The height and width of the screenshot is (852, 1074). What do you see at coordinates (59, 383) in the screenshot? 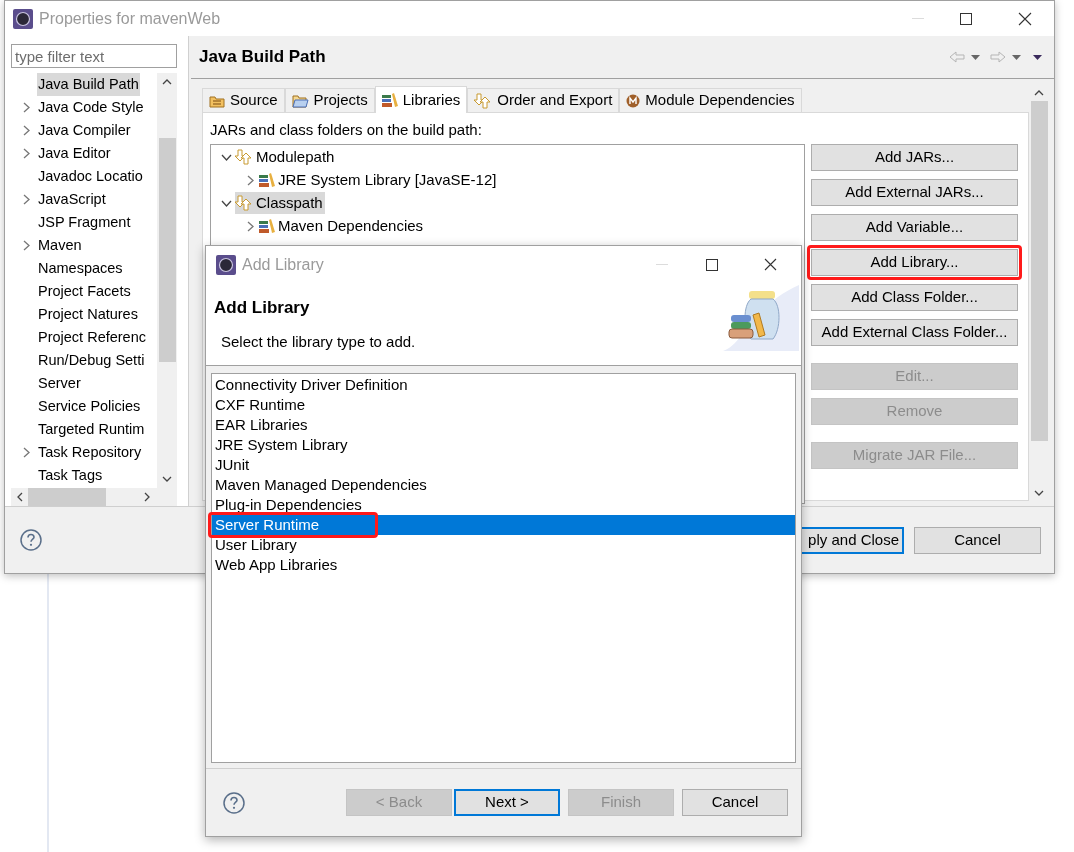
I see `sidebar-item: Server` at bounding box center [59, 383].